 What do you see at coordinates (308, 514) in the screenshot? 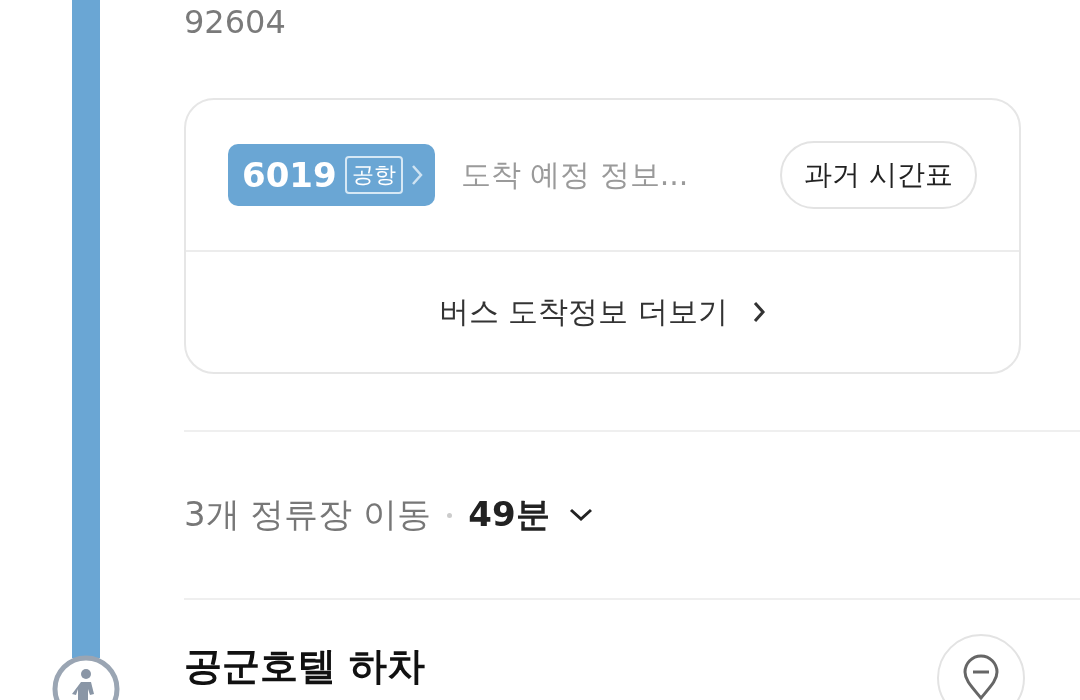
I see `stops-count: 3개 정류장 이동` at bounding box center [308, 514].